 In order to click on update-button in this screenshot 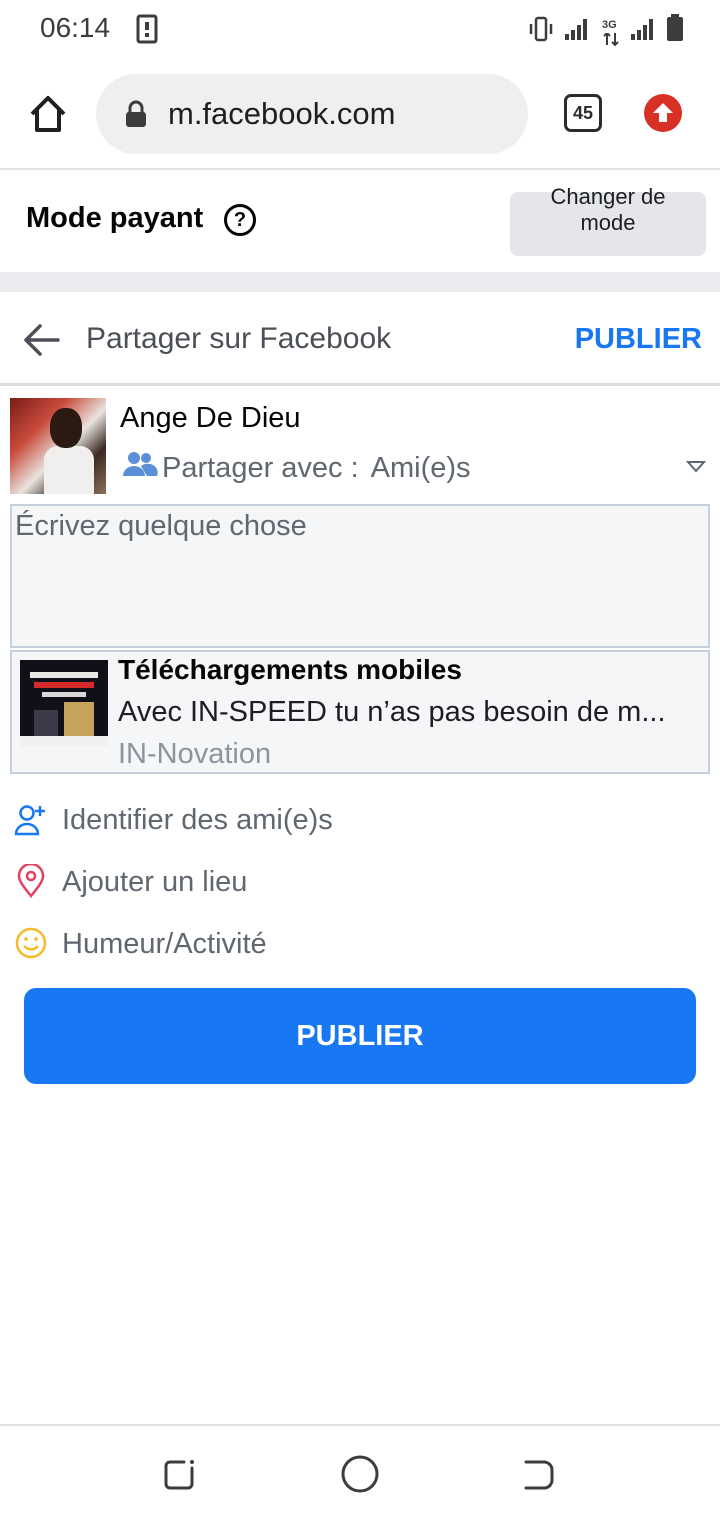, I will do `click(663, 113)`.